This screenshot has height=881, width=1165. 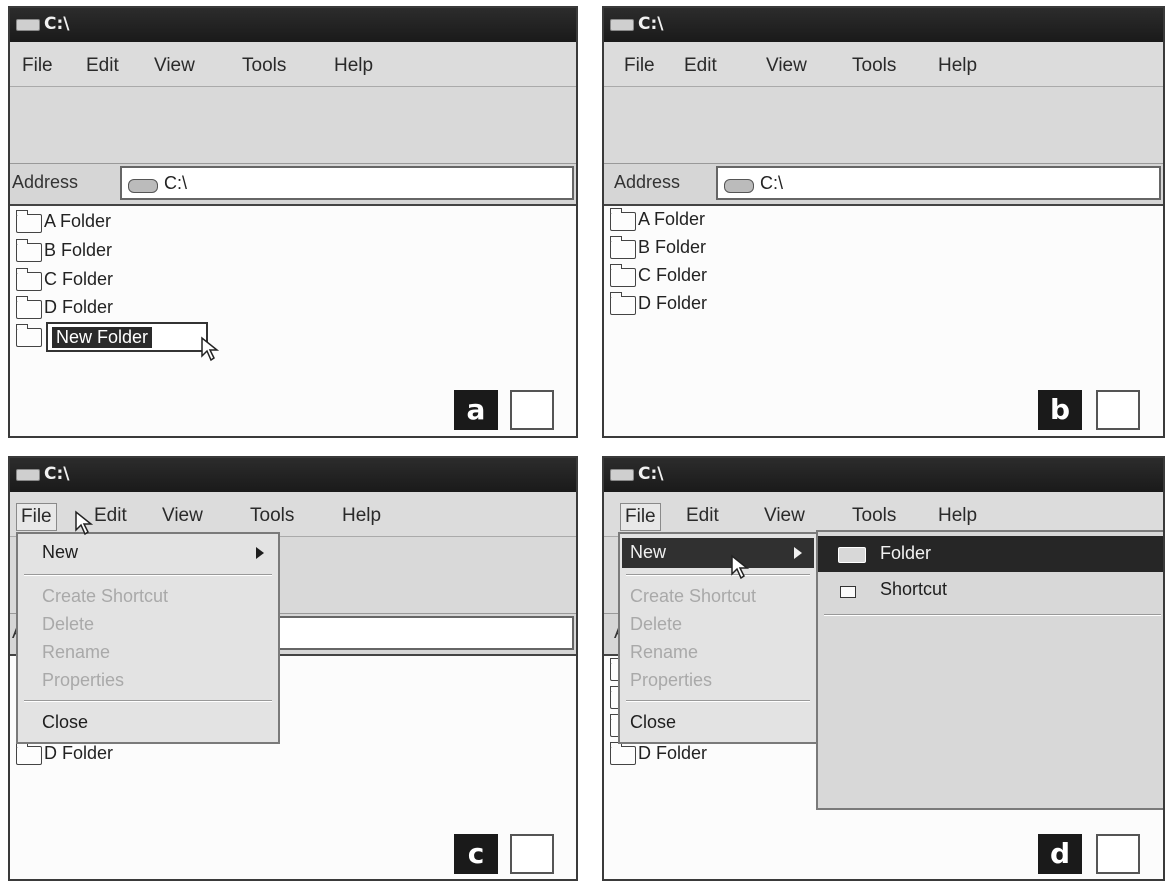 I want to click on panel-label-d: d, so click(x=1060, y=854).